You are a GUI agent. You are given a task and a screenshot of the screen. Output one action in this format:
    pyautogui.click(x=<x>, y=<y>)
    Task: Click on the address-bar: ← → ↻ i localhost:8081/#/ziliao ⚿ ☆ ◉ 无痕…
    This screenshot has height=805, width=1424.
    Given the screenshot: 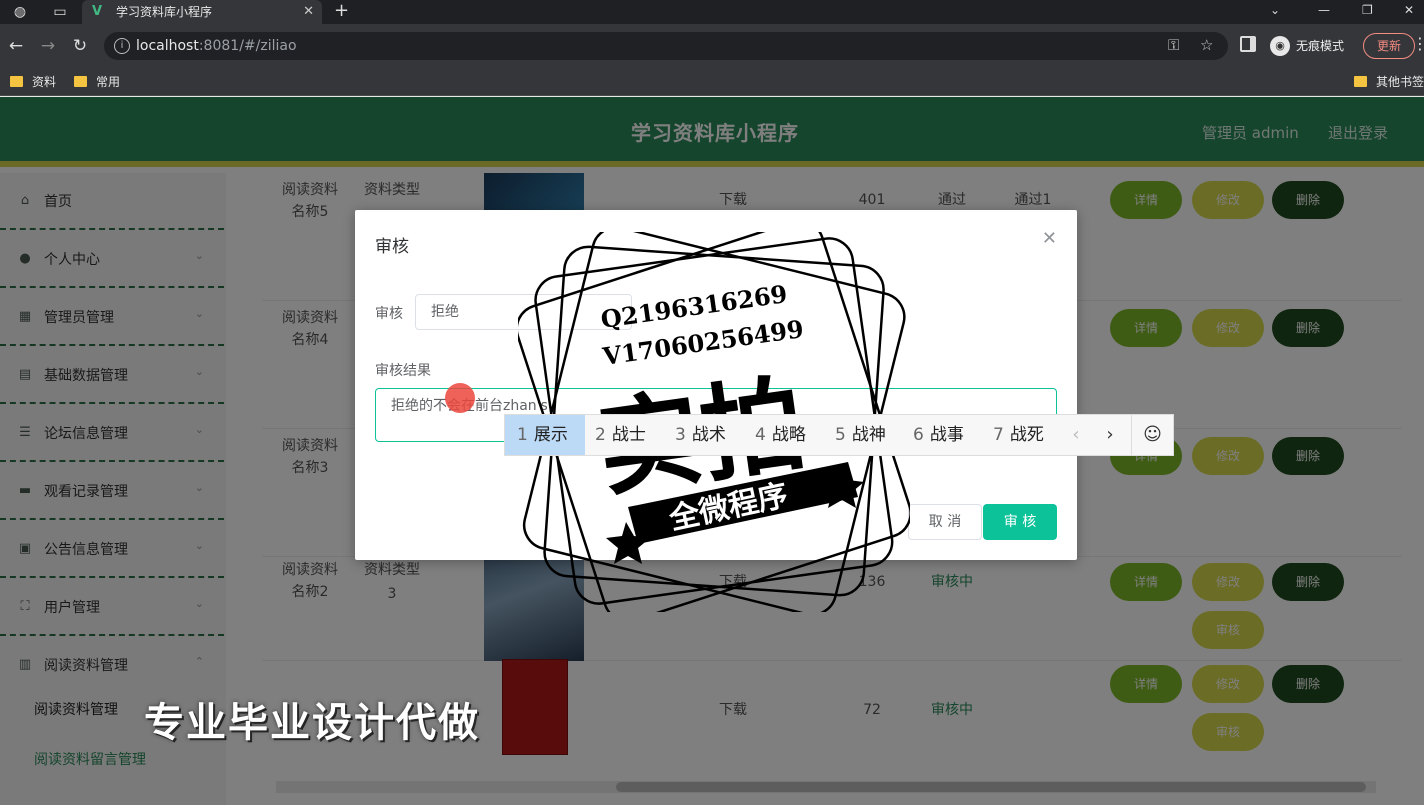 What is the action you would take?
    pyautogui.click(x=712, y=46)
    